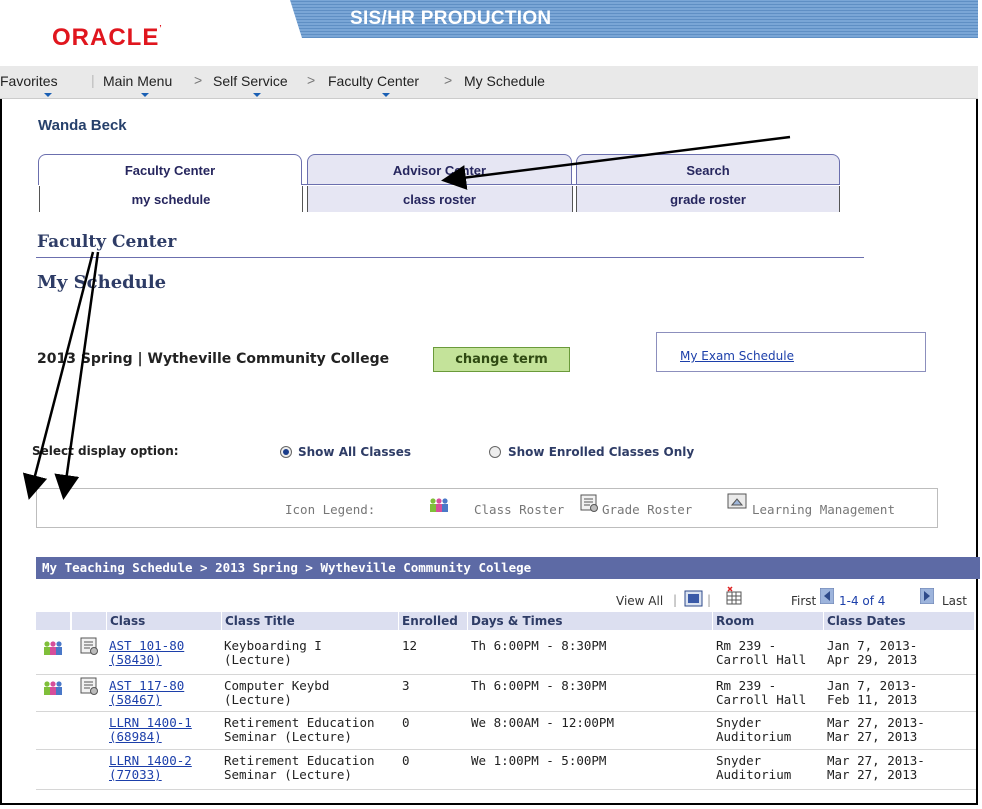 The height and width of the screenshot is (809, 982). Describe the element at coordinates (616, 162) in the screenshot. I see `arrow-to-advisor-center` at that location.